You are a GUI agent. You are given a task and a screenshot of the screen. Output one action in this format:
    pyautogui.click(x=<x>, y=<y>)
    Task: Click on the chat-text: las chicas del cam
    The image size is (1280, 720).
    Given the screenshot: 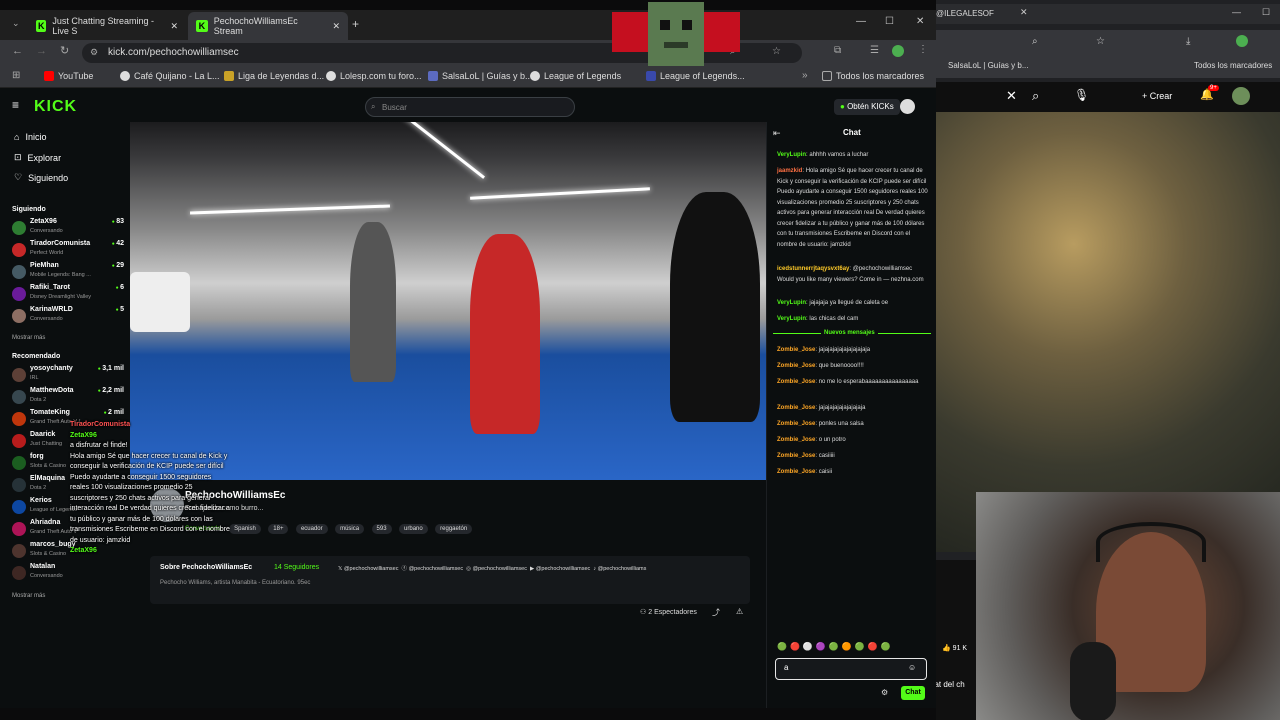 What is the action you would take?
    pyautogui.click(x=834, y=319)
    